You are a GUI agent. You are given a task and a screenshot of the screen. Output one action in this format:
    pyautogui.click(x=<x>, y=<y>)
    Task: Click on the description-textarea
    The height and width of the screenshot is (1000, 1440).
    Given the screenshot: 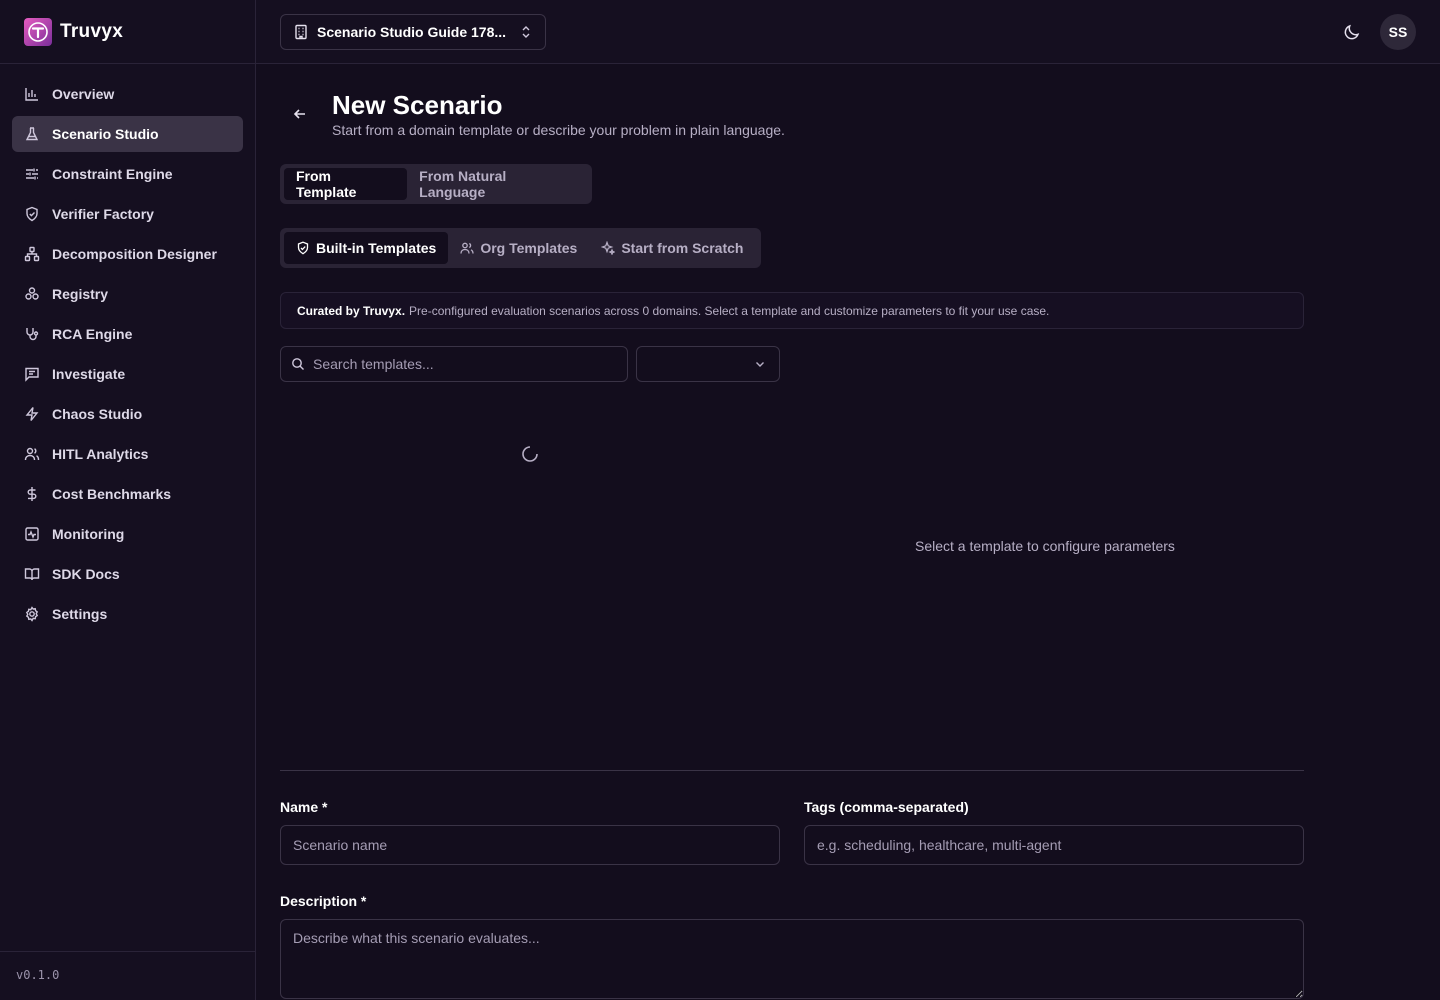 What is the action you would take?
    pyautogui.click(x=792, y=959)
    